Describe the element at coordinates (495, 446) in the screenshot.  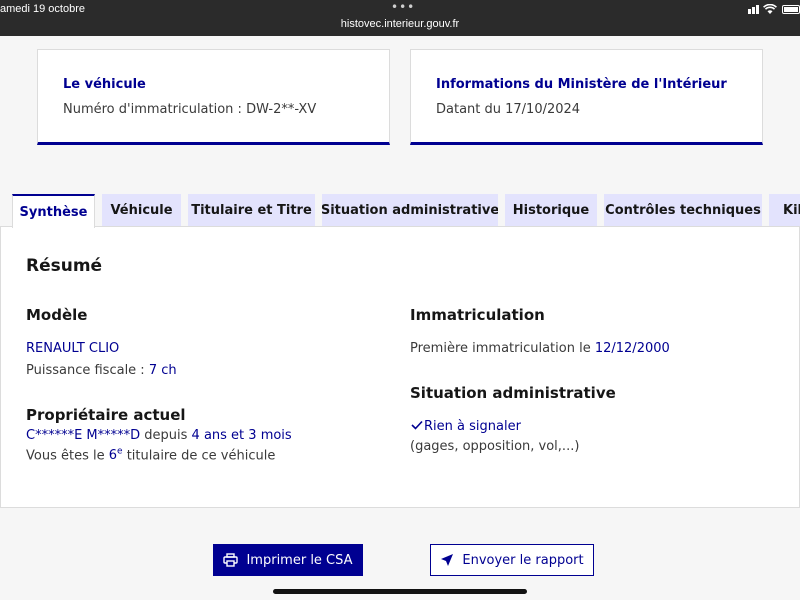
I see `admin-status-details: (gages, opposition, vol,...)` at that location.